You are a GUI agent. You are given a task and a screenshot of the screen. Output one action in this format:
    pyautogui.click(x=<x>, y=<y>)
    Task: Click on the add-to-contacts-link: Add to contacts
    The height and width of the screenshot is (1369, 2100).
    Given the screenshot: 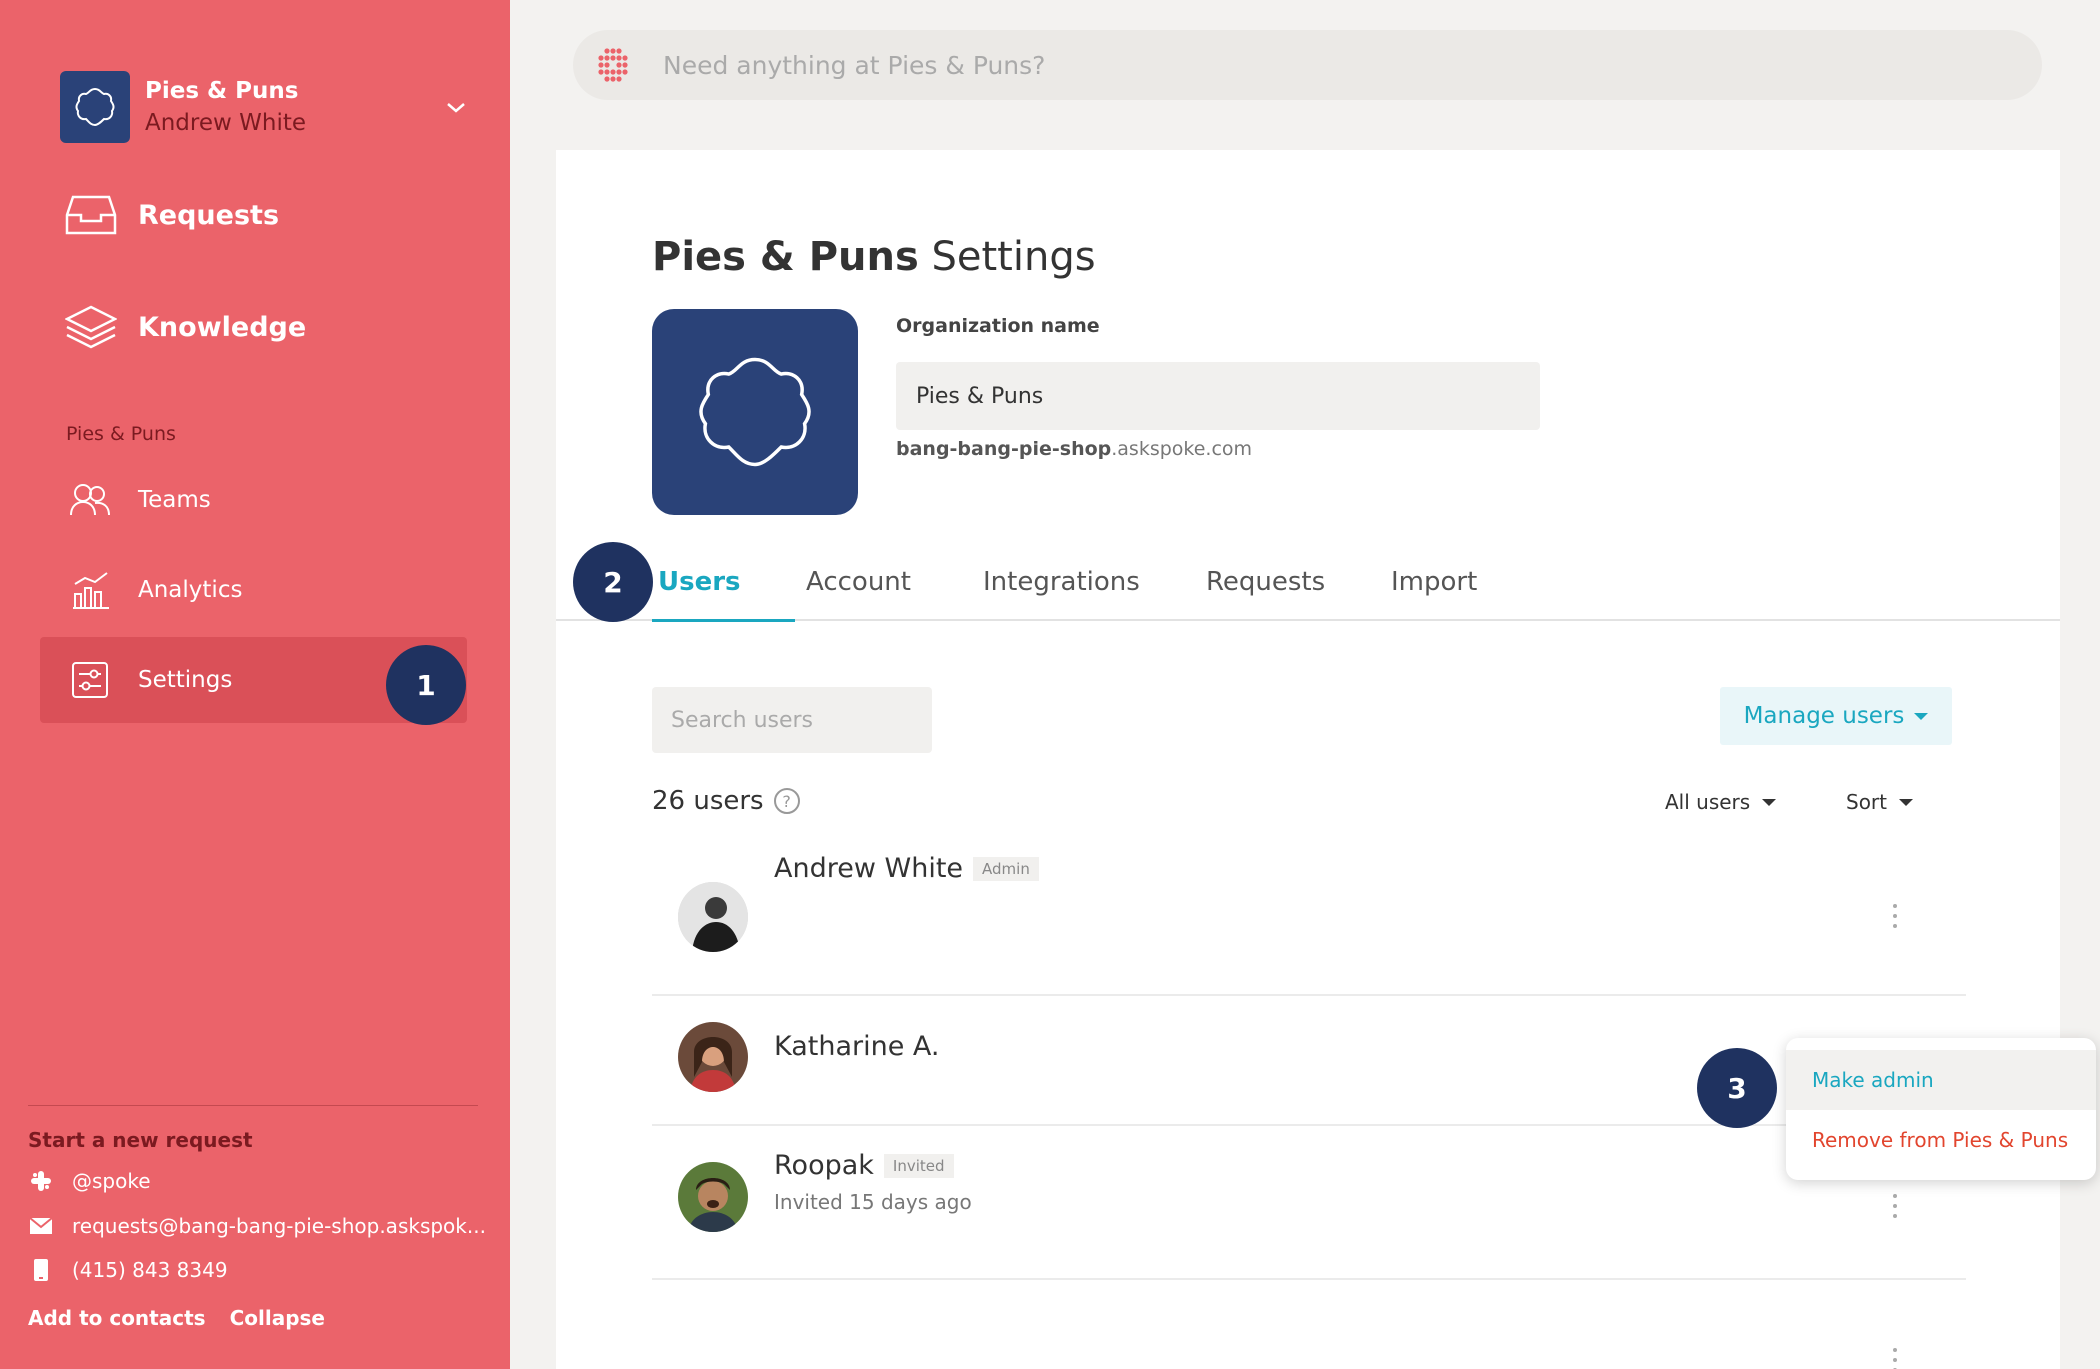 What is the action you would take?
    pyautogui.click(x=117, y=1318)
    